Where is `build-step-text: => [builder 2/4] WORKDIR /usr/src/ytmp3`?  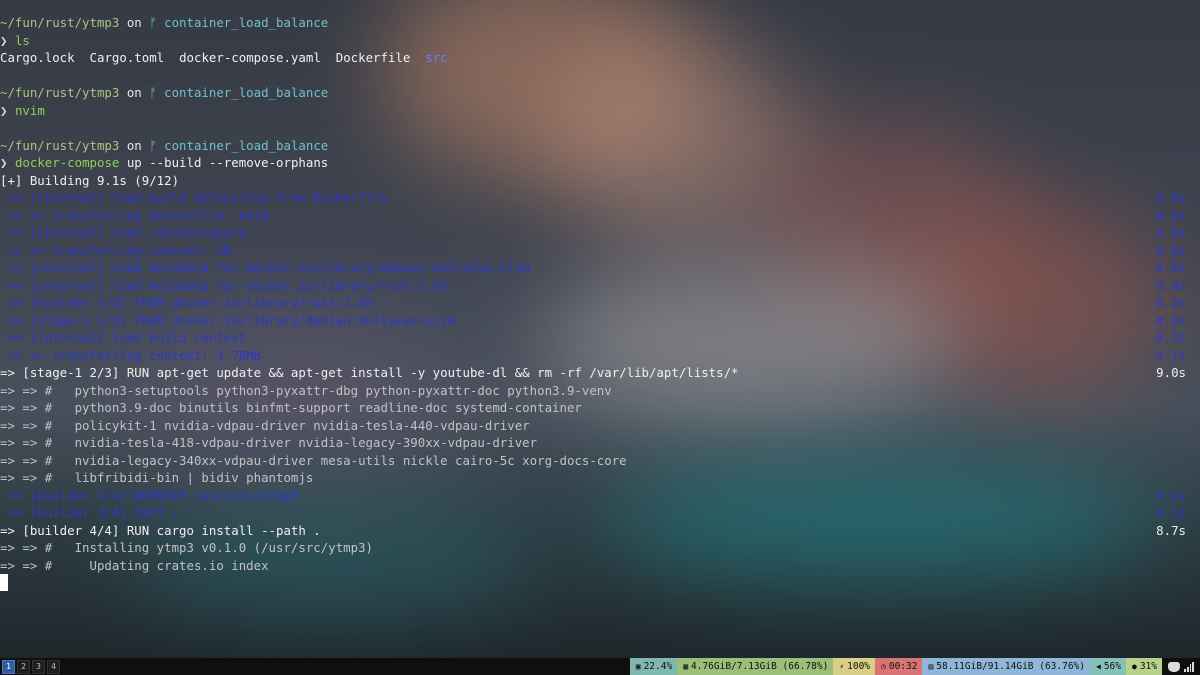
build-step-text: => [builder 2/4] WORKDIR /usr/src/ytmp3 is located at coordinates (149, 495).